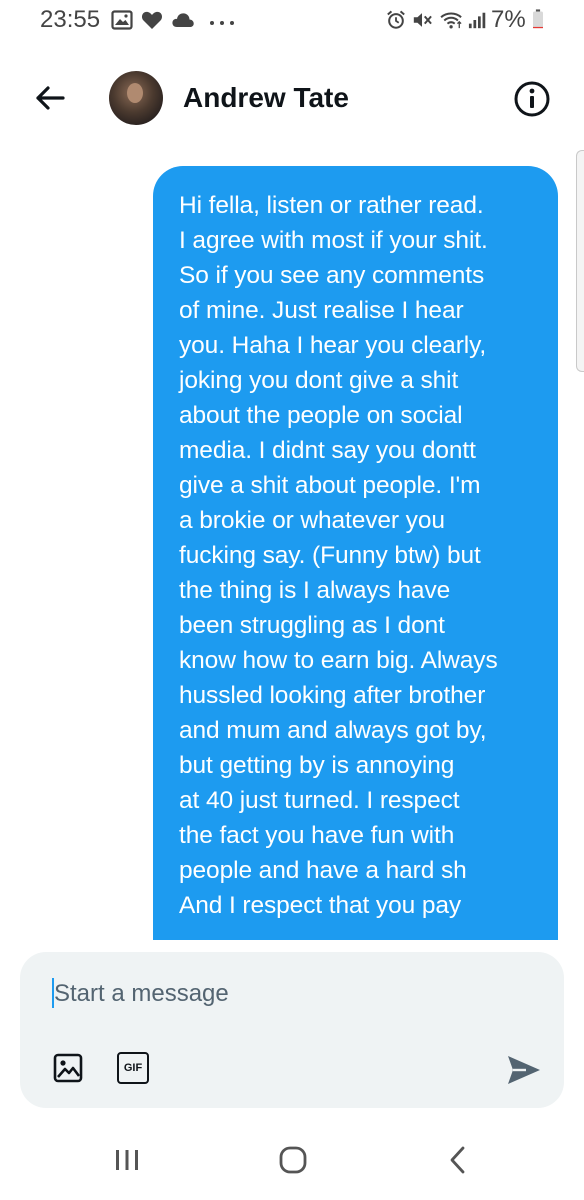  I want to click on home-icon, so click(293, 1160).